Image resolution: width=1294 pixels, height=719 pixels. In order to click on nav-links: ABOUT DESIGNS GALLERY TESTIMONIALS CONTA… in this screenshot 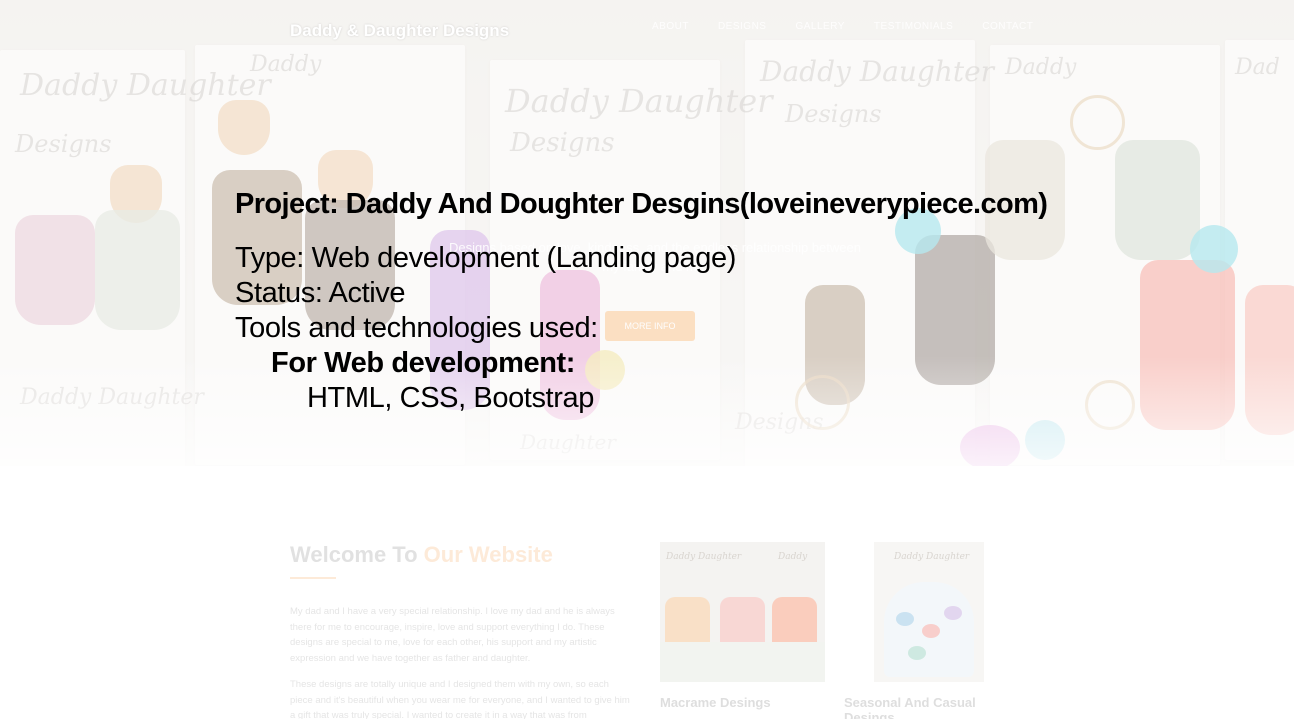, I will do `click(842, 26)`.